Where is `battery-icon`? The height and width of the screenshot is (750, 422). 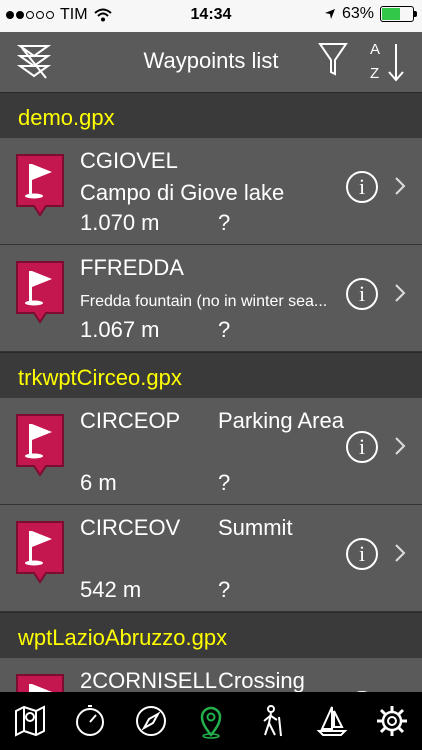
battery-icon is located at coordinates (398, 14).